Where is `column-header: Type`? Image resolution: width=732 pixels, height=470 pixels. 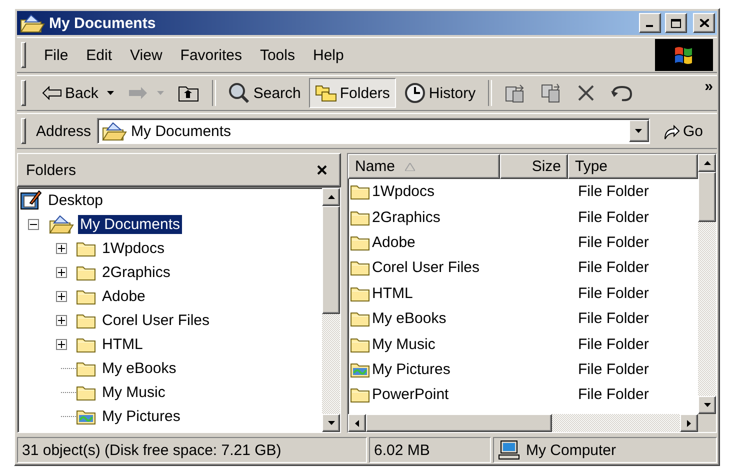 column-header: Type is located at coordinates (633, 166).